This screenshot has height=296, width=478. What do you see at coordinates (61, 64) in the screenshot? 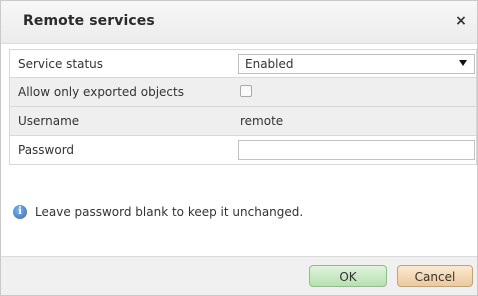
I see `service-status-label: Service status` at bounding box center [61, 64].